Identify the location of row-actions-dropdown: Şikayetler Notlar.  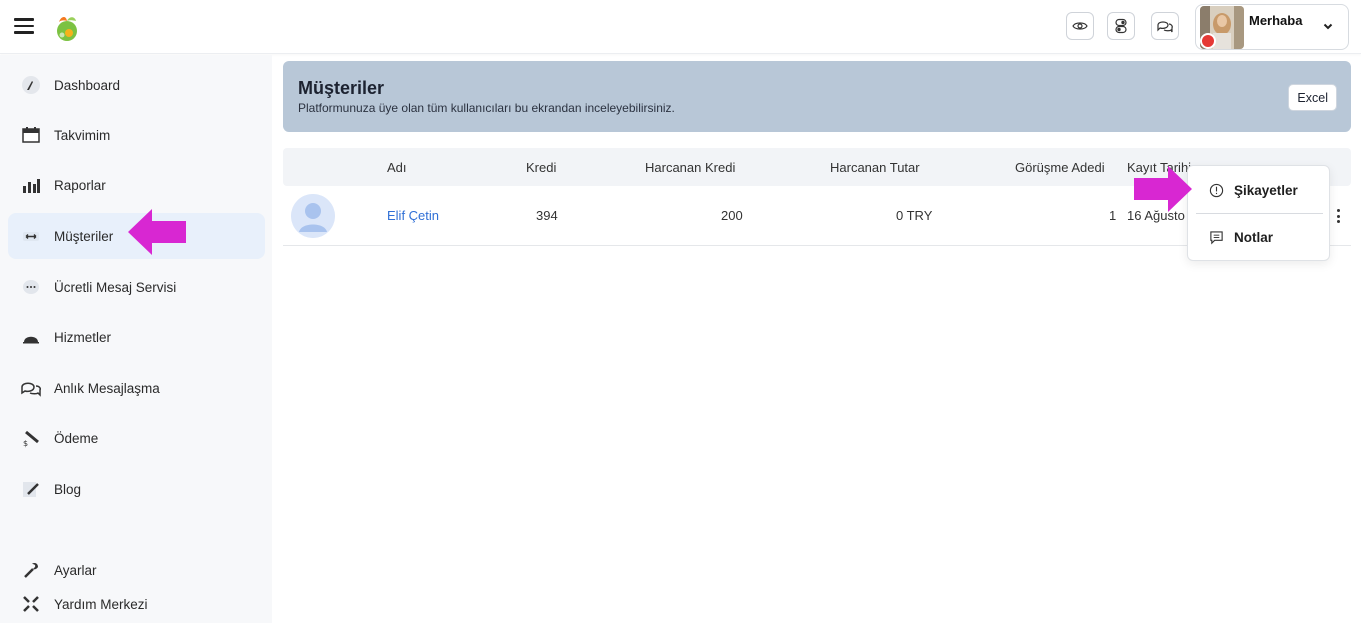
(1258, 213).